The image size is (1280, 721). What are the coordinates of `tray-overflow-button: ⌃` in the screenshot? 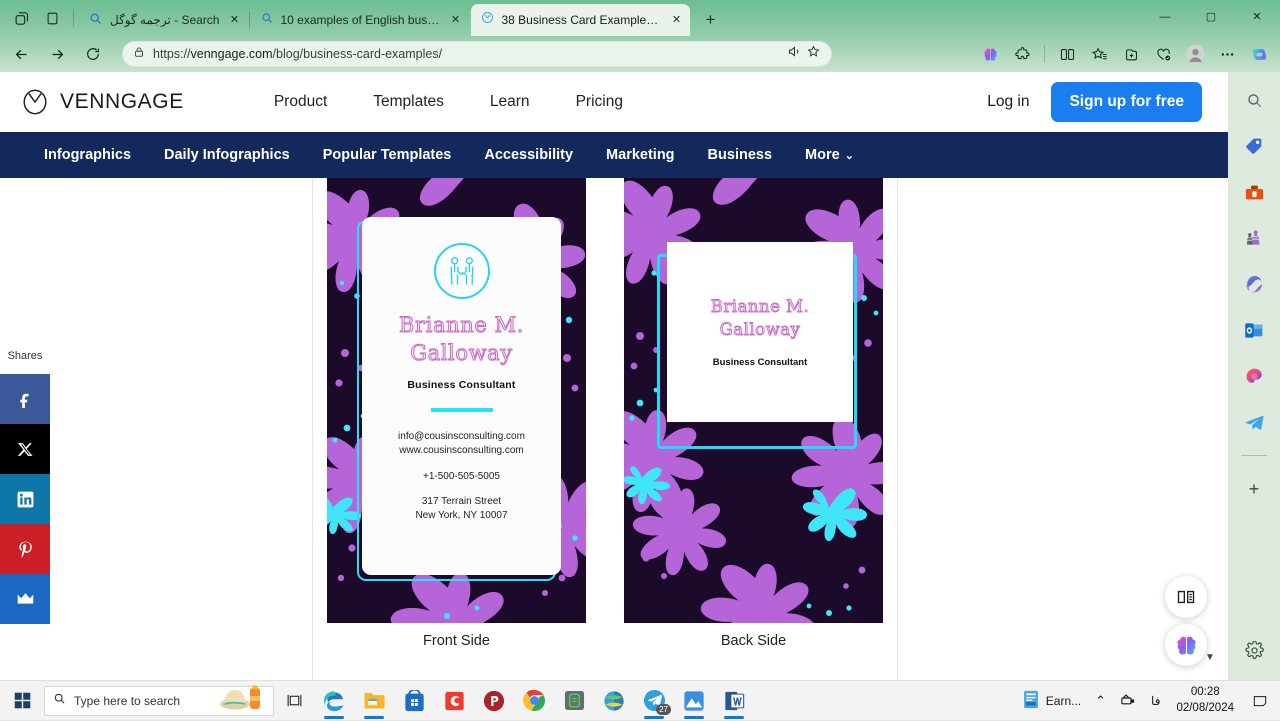 It's located at (1100, 701).